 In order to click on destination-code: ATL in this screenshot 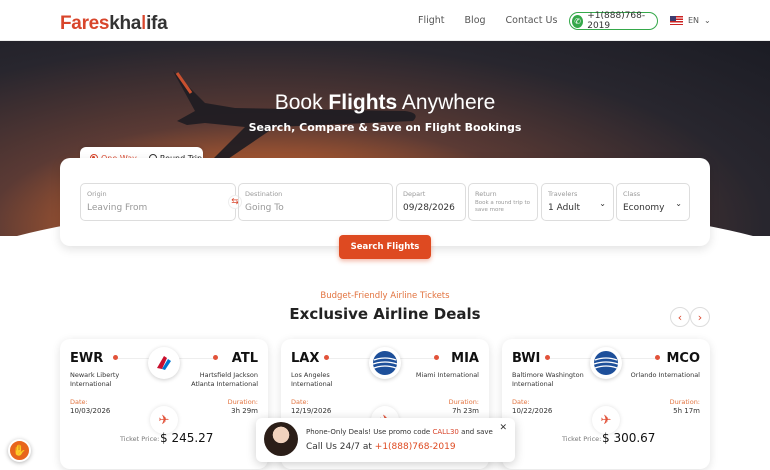, I will do `click(244, 358)`.